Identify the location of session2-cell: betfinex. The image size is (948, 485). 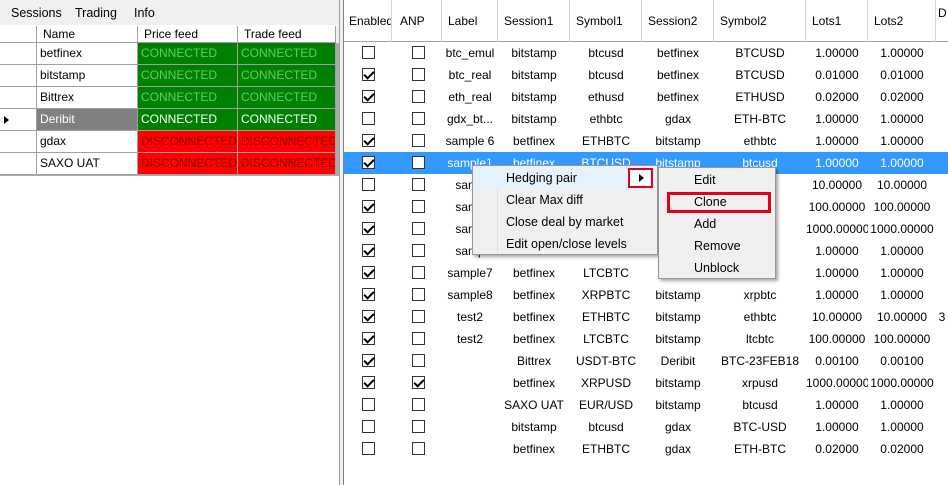
(678, 75).